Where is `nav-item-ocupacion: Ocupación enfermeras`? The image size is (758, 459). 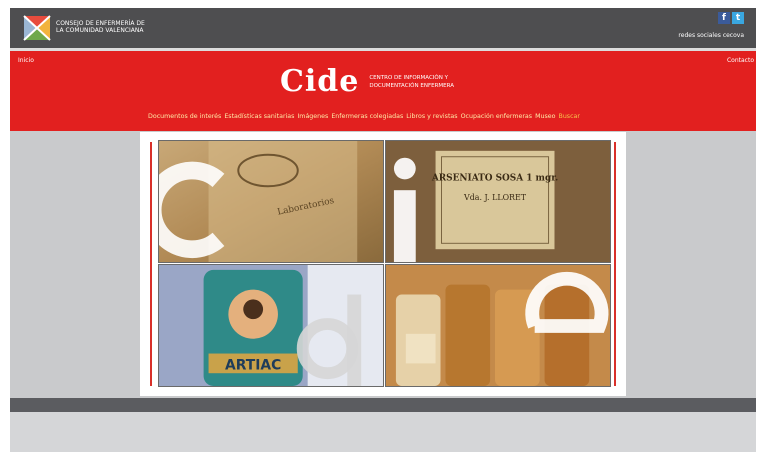
nav-item-ocupacion: Ocupación enfermeras is located at coordinates (497, 116).